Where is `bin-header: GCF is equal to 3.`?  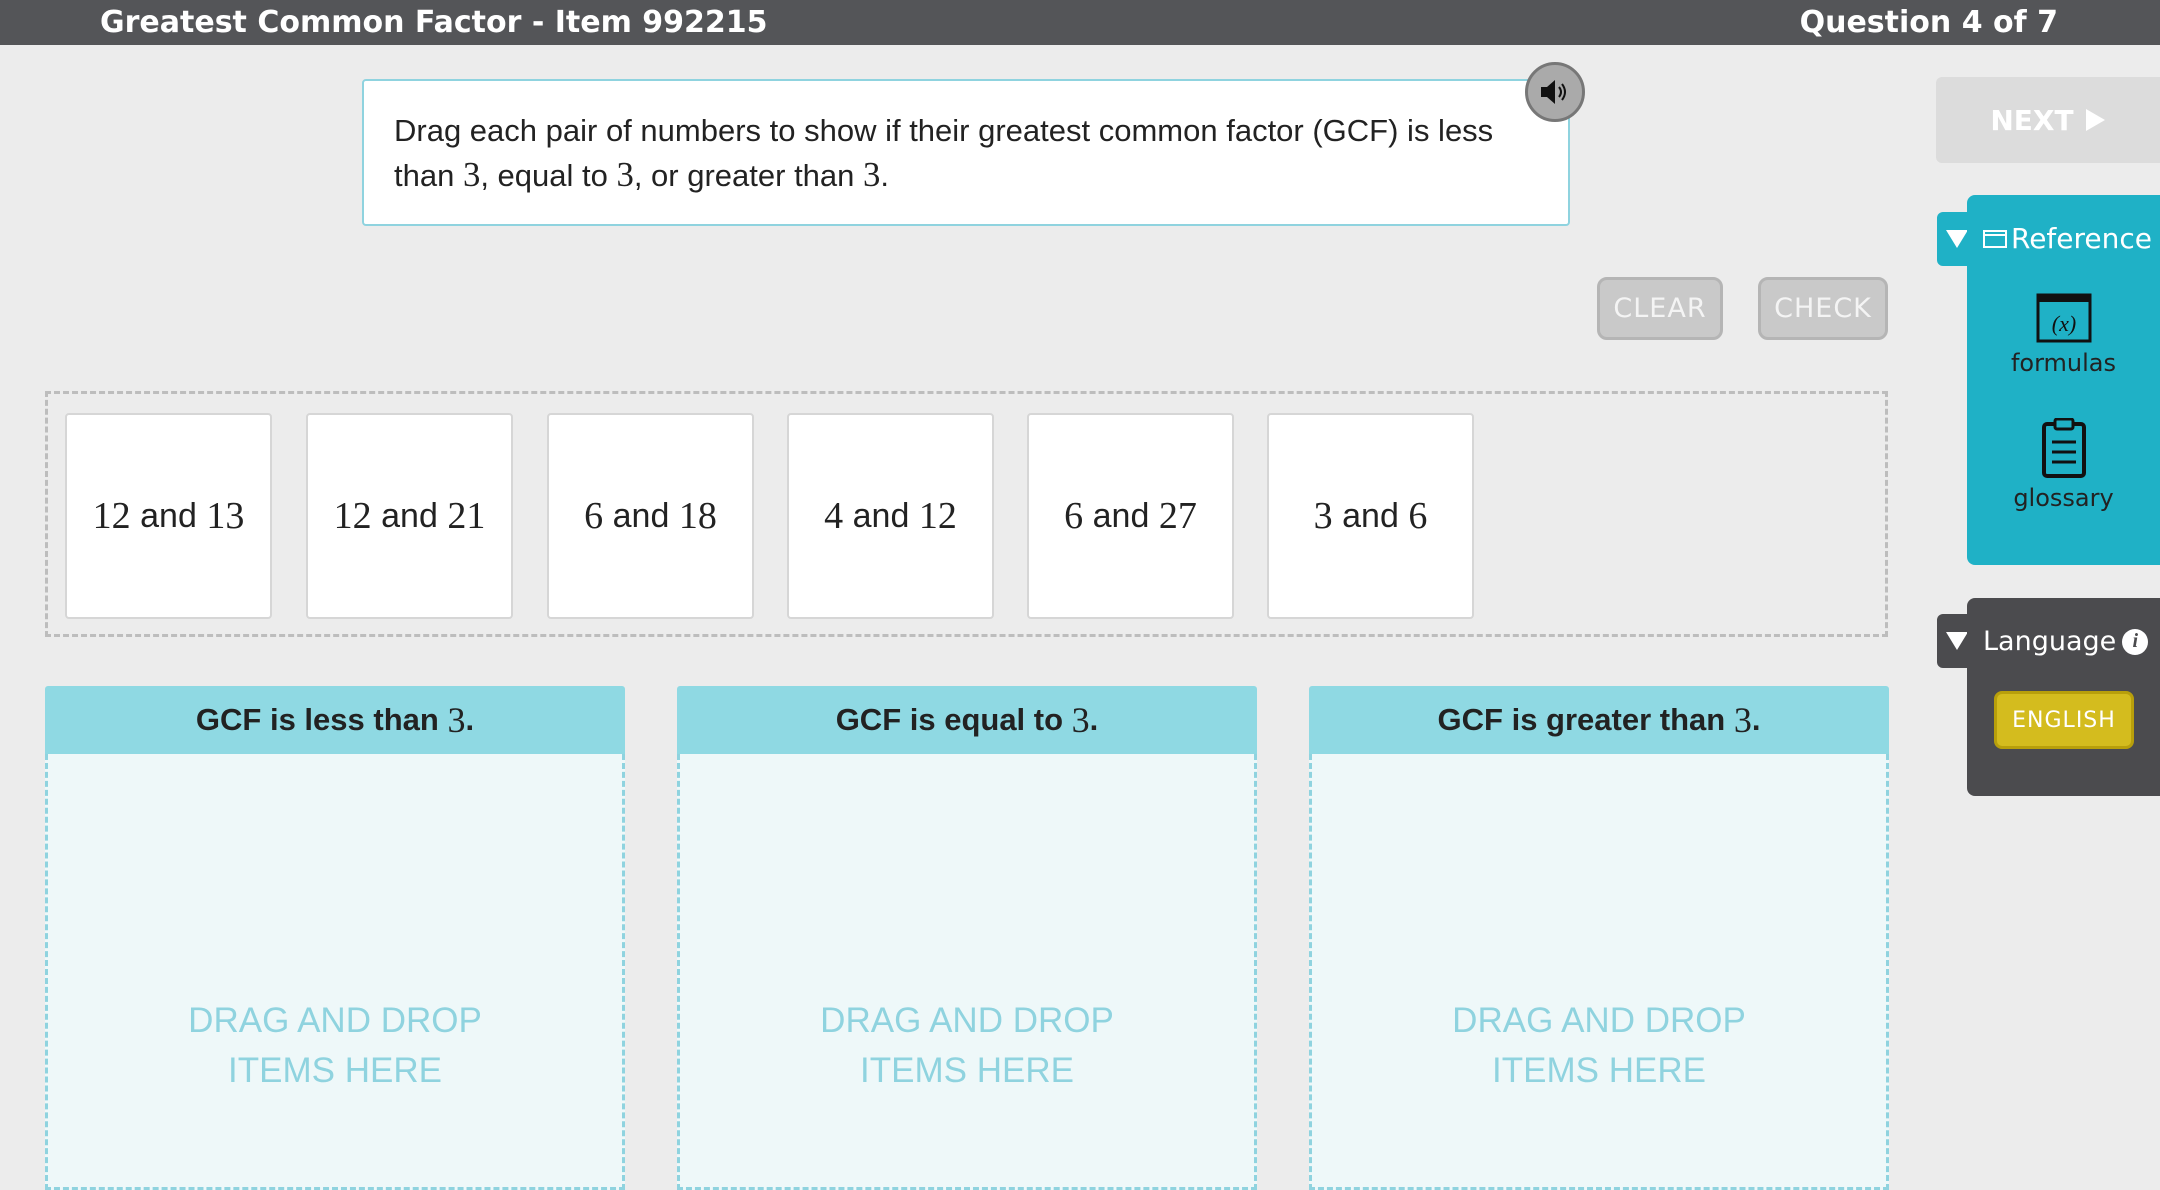 bin-header: GCF is equal to 3. is located at coordinates (967, 720).